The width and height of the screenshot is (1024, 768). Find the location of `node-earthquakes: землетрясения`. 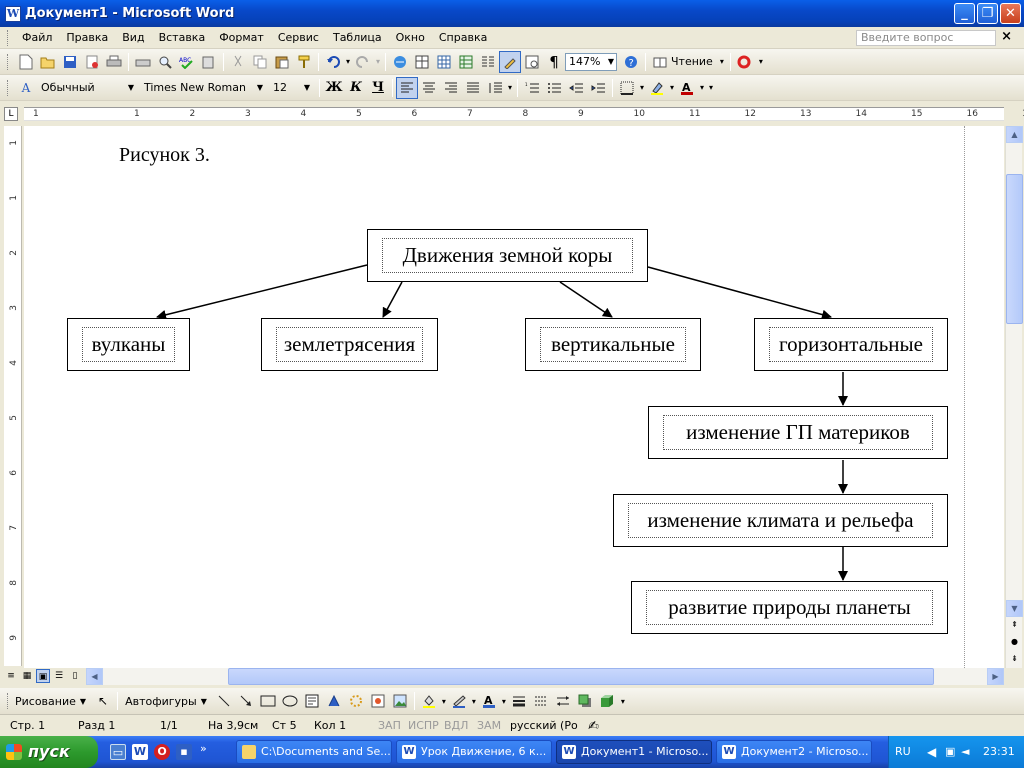

node-earthquakes: землетрясения is located at coordinates (349, 344).